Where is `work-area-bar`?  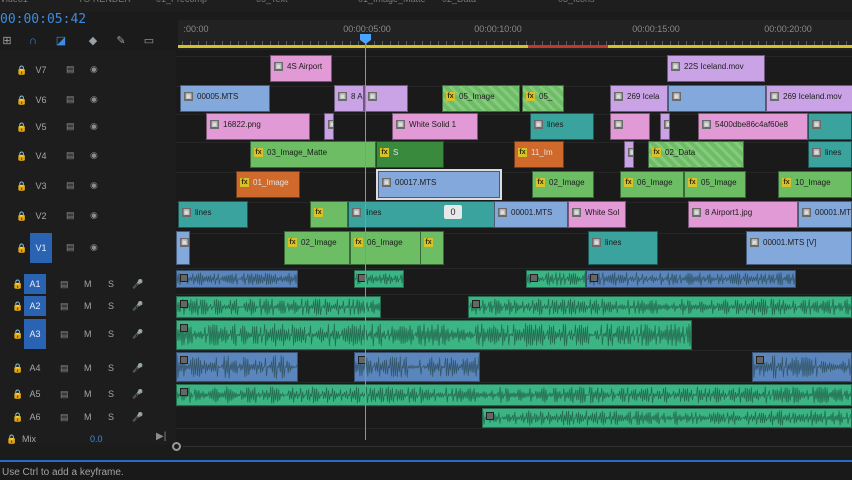 work-area-bar is located at coordinates (515, 46).